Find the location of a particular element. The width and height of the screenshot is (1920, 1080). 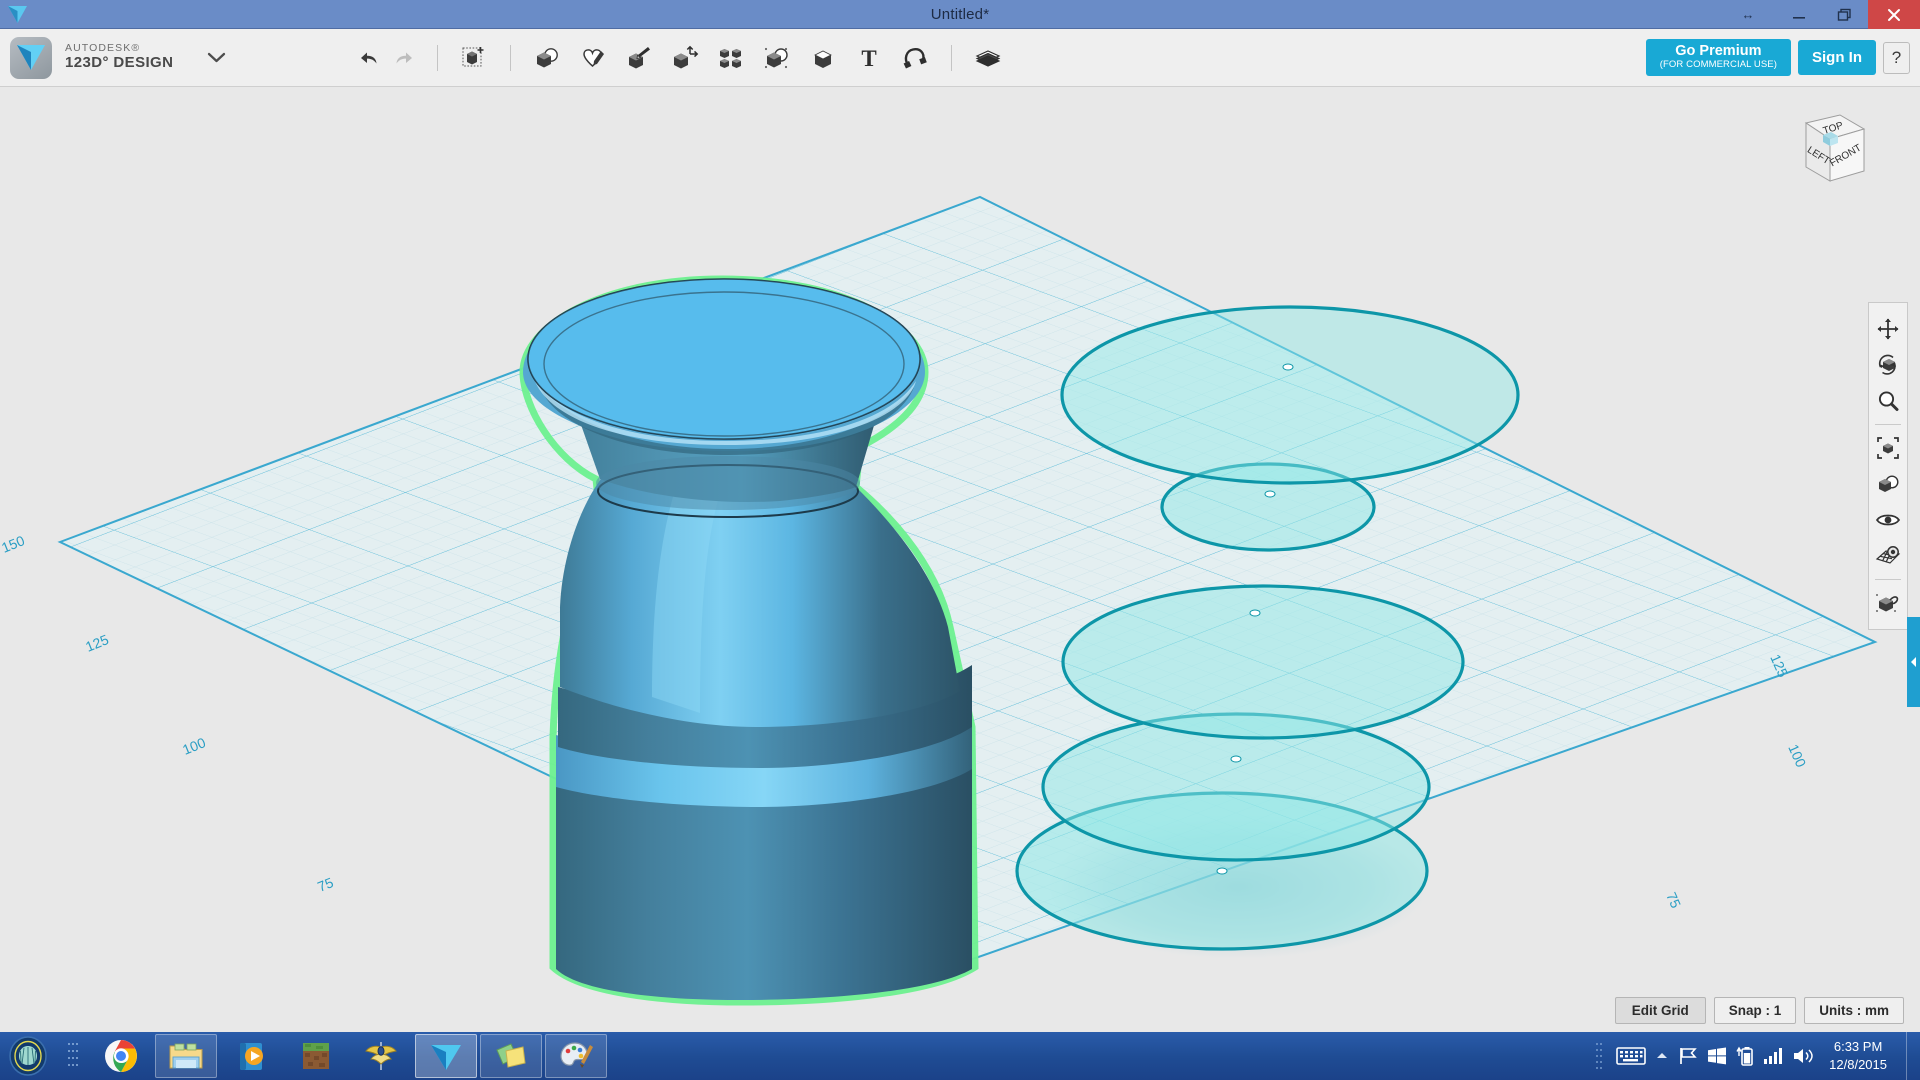

taskbar-app-chrome is located at coordinates (121, 1056).